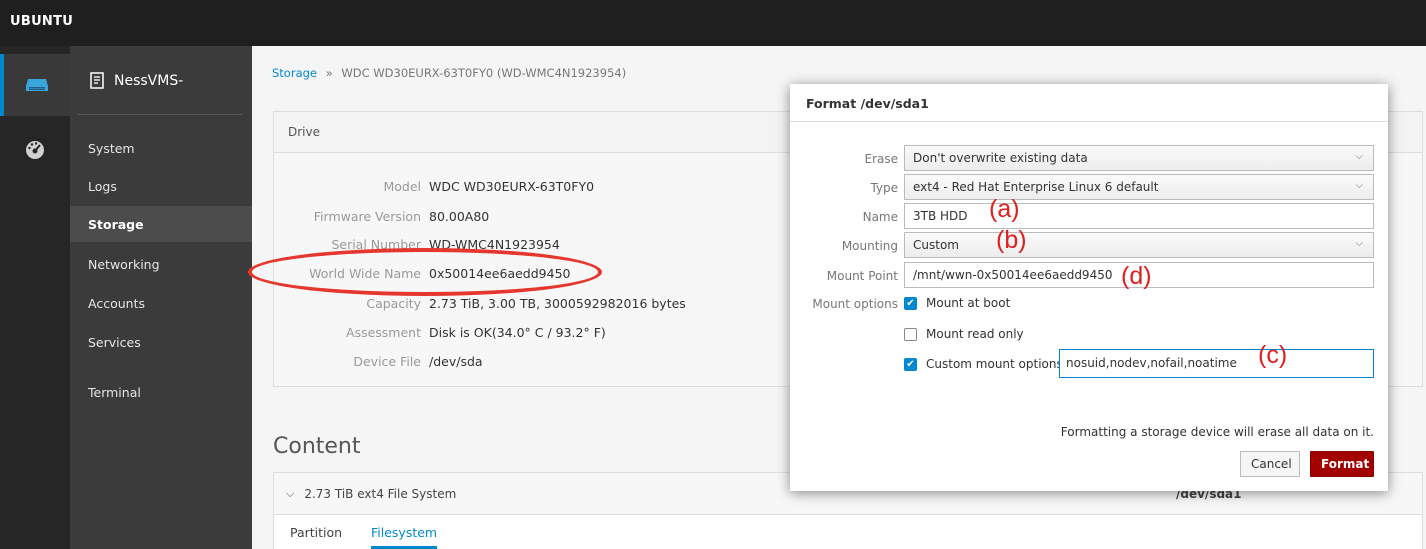  Describe the element at coordinates (114, 342) in the screenshot. I see `sidebar-item-label: Services` at that location.